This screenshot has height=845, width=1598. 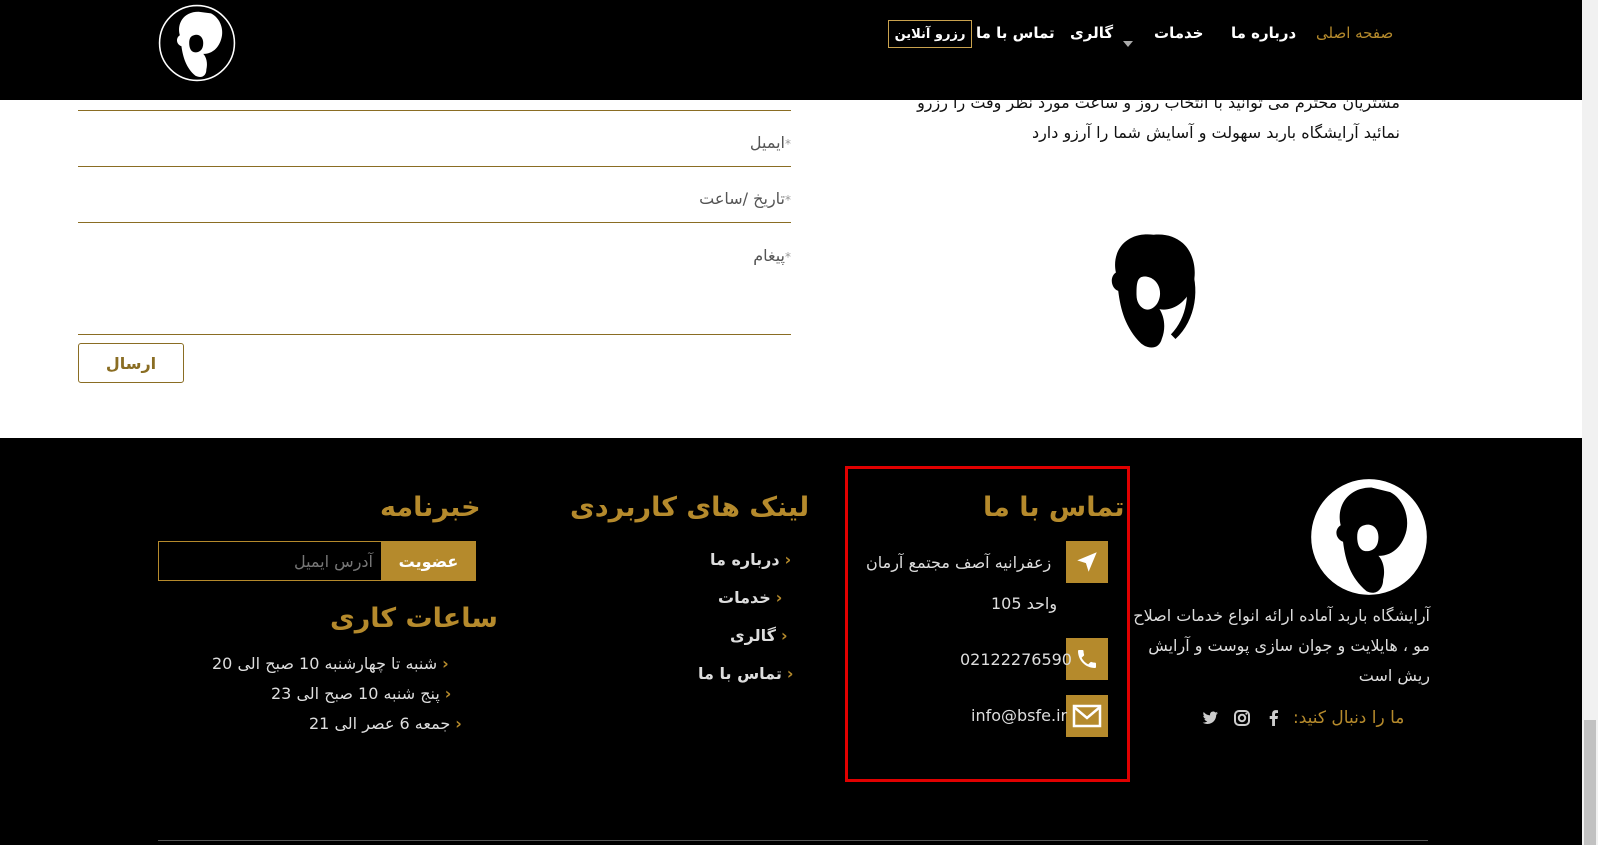 What do you see at coordinates (428, 561) in the screenshot?
I see `newsletter-subscribe-button: عضویت` at bounding box center [428, 561].